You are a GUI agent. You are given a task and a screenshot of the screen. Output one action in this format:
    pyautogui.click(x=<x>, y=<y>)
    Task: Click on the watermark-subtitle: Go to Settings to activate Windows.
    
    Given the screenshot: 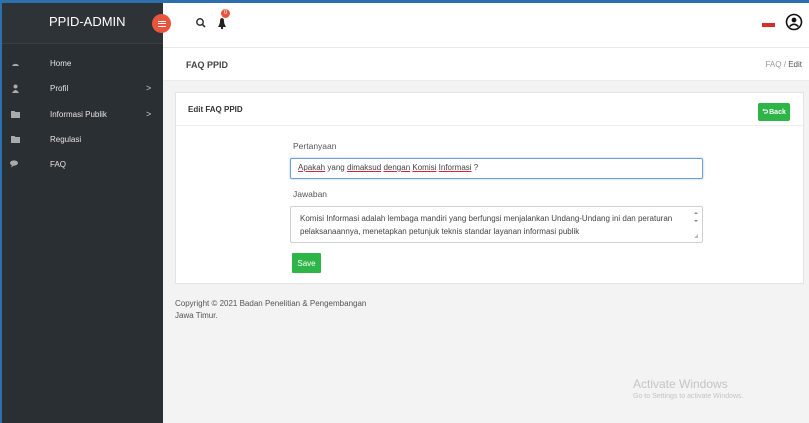 What is the action you would take?
    pyautogui.click(x=688, y=396)
    